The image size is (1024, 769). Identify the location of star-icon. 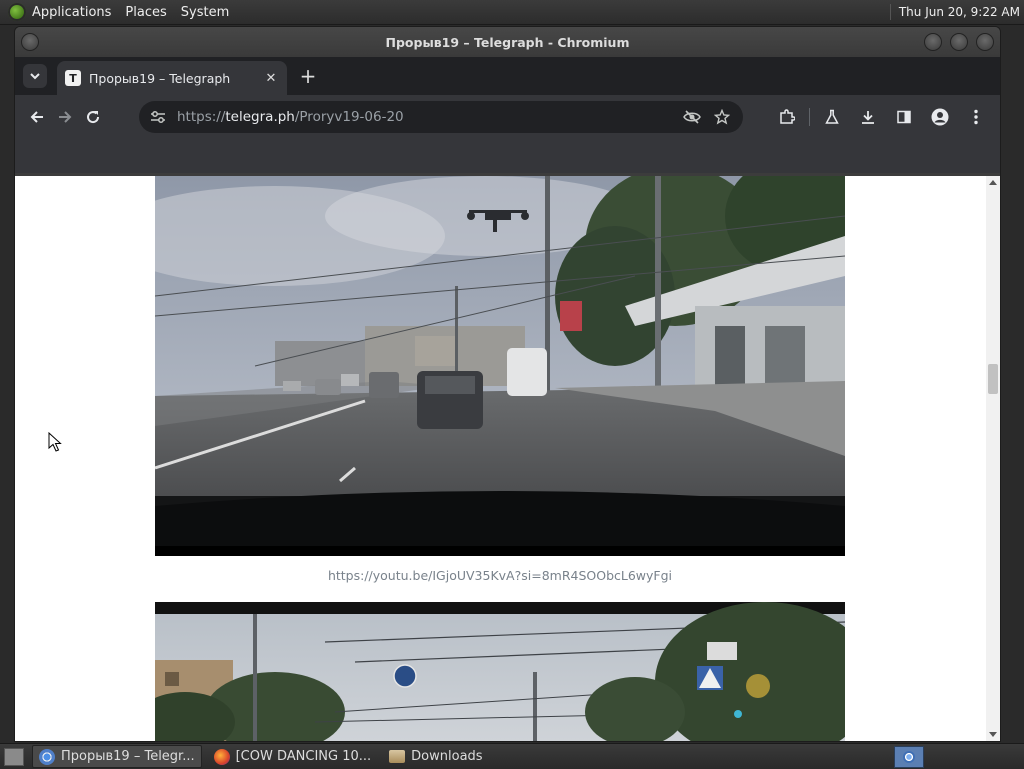
(722, 117).